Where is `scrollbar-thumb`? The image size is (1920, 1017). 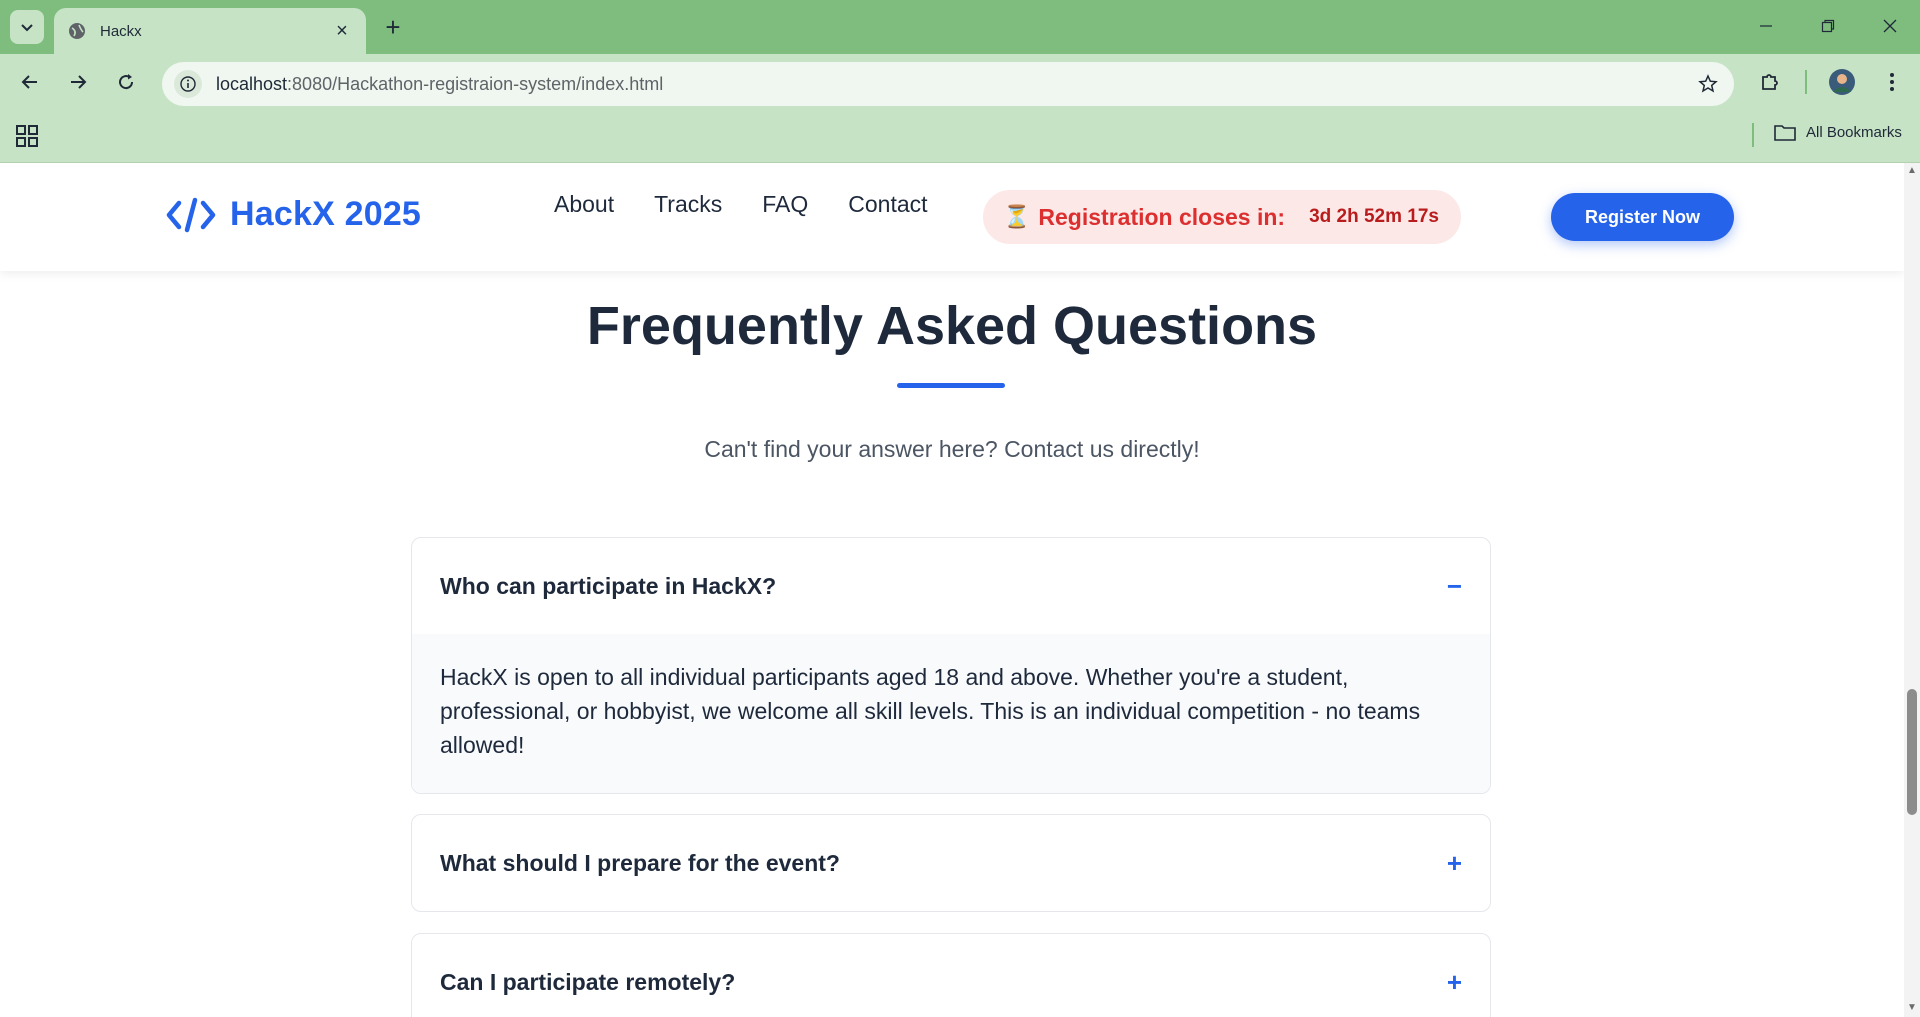
scrollbar-thumb is located at coordinates (1912, 752).